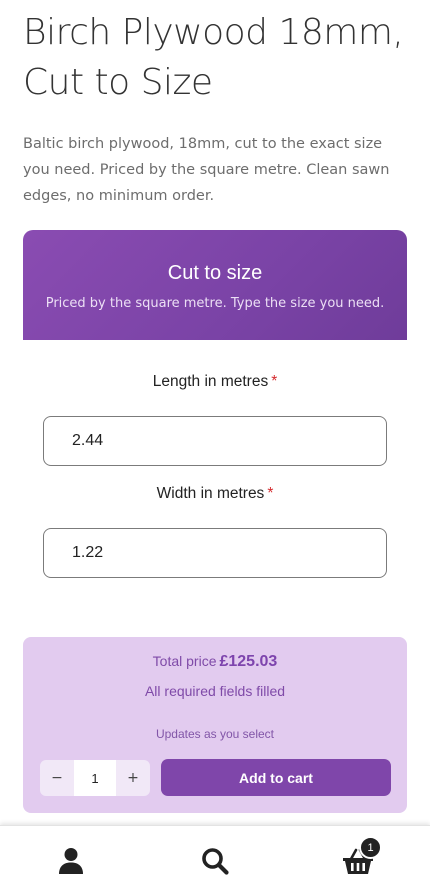 The width and height of the screenshot is (430, 895). Describe the element at coordinates (213, 57) in the screenshot. I see `product-title: Birch Plywood 18mm, Cut to Size` at that location.